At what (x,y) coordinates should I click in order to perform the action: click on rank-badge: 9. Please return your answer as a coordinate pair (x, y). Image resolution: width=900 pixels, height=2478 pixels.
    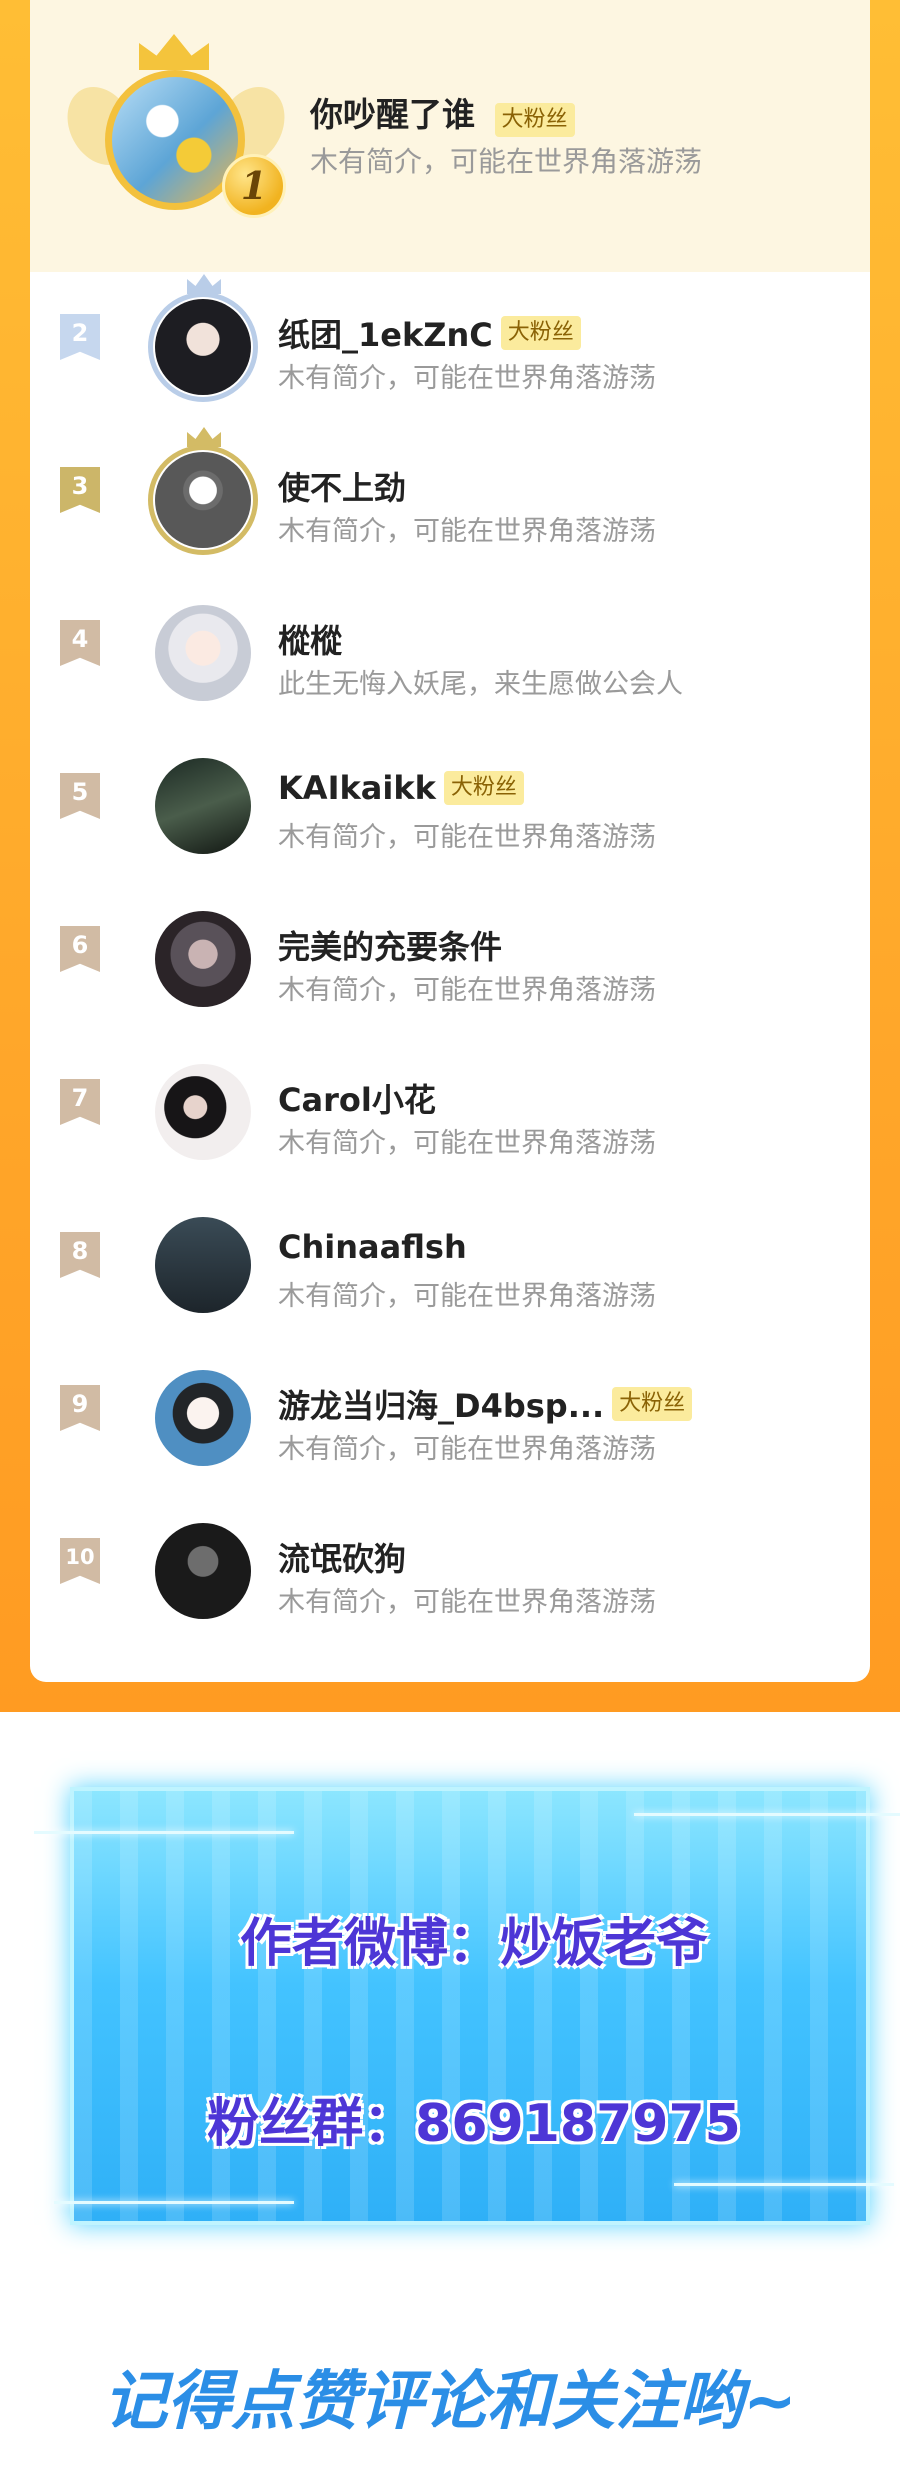
    Looking at the image, I should click on (80, 1408).